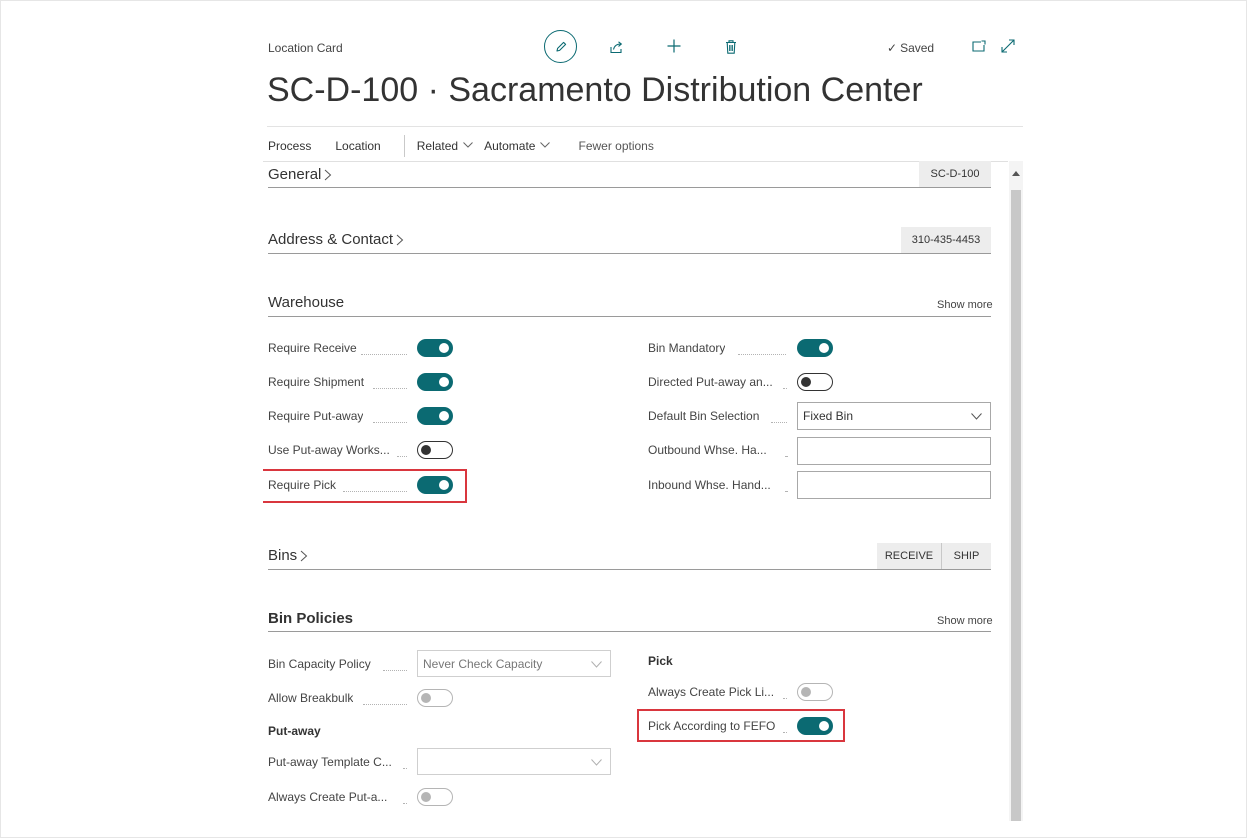  I want to click on section-bin-policies-title: Bin Policies, so click(311, 618).